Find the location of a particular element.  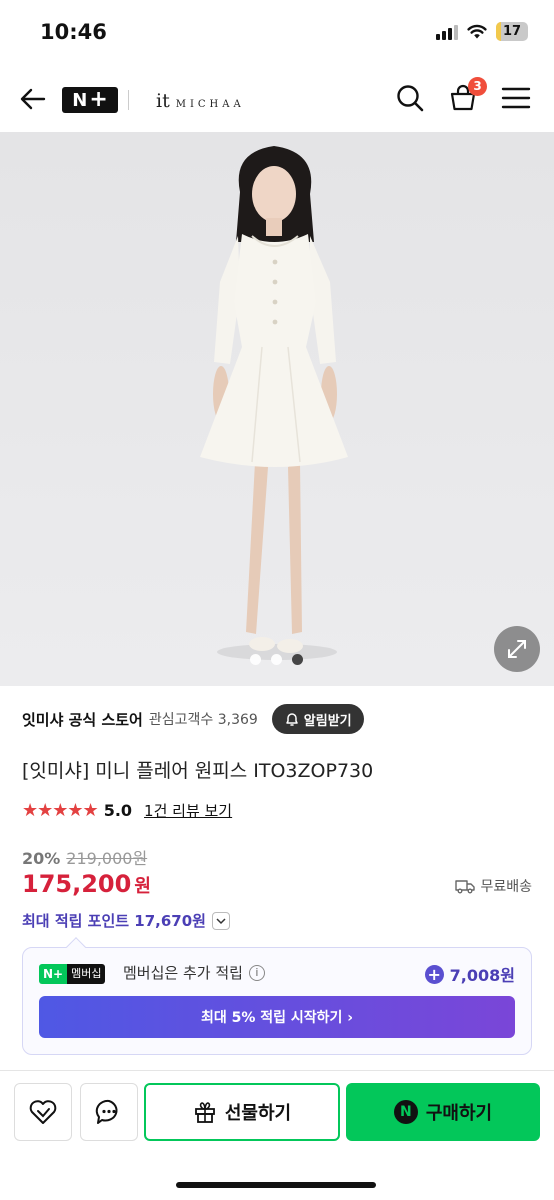

start-membership-button: 최대 5% 적립 시작하기 › is located at coordinates (277, 1017).